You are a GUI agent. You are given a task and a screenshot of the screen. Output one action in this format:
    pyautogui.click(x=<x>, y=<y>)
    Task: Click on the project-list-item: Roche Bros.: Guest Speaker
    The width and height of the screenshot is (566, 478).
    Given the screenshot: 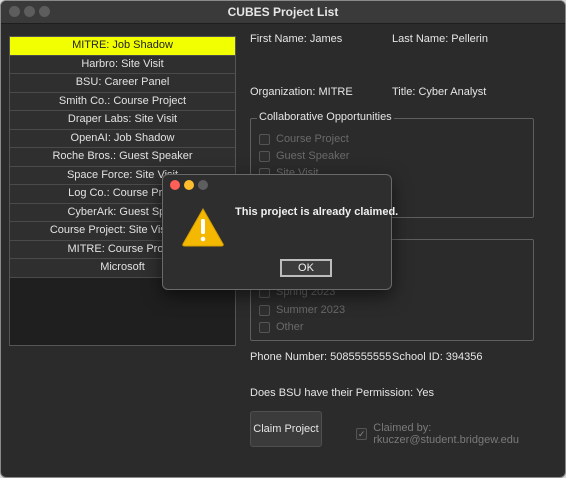 What is the action you would take?
    pyautogui.click(x=122, y=157)
    